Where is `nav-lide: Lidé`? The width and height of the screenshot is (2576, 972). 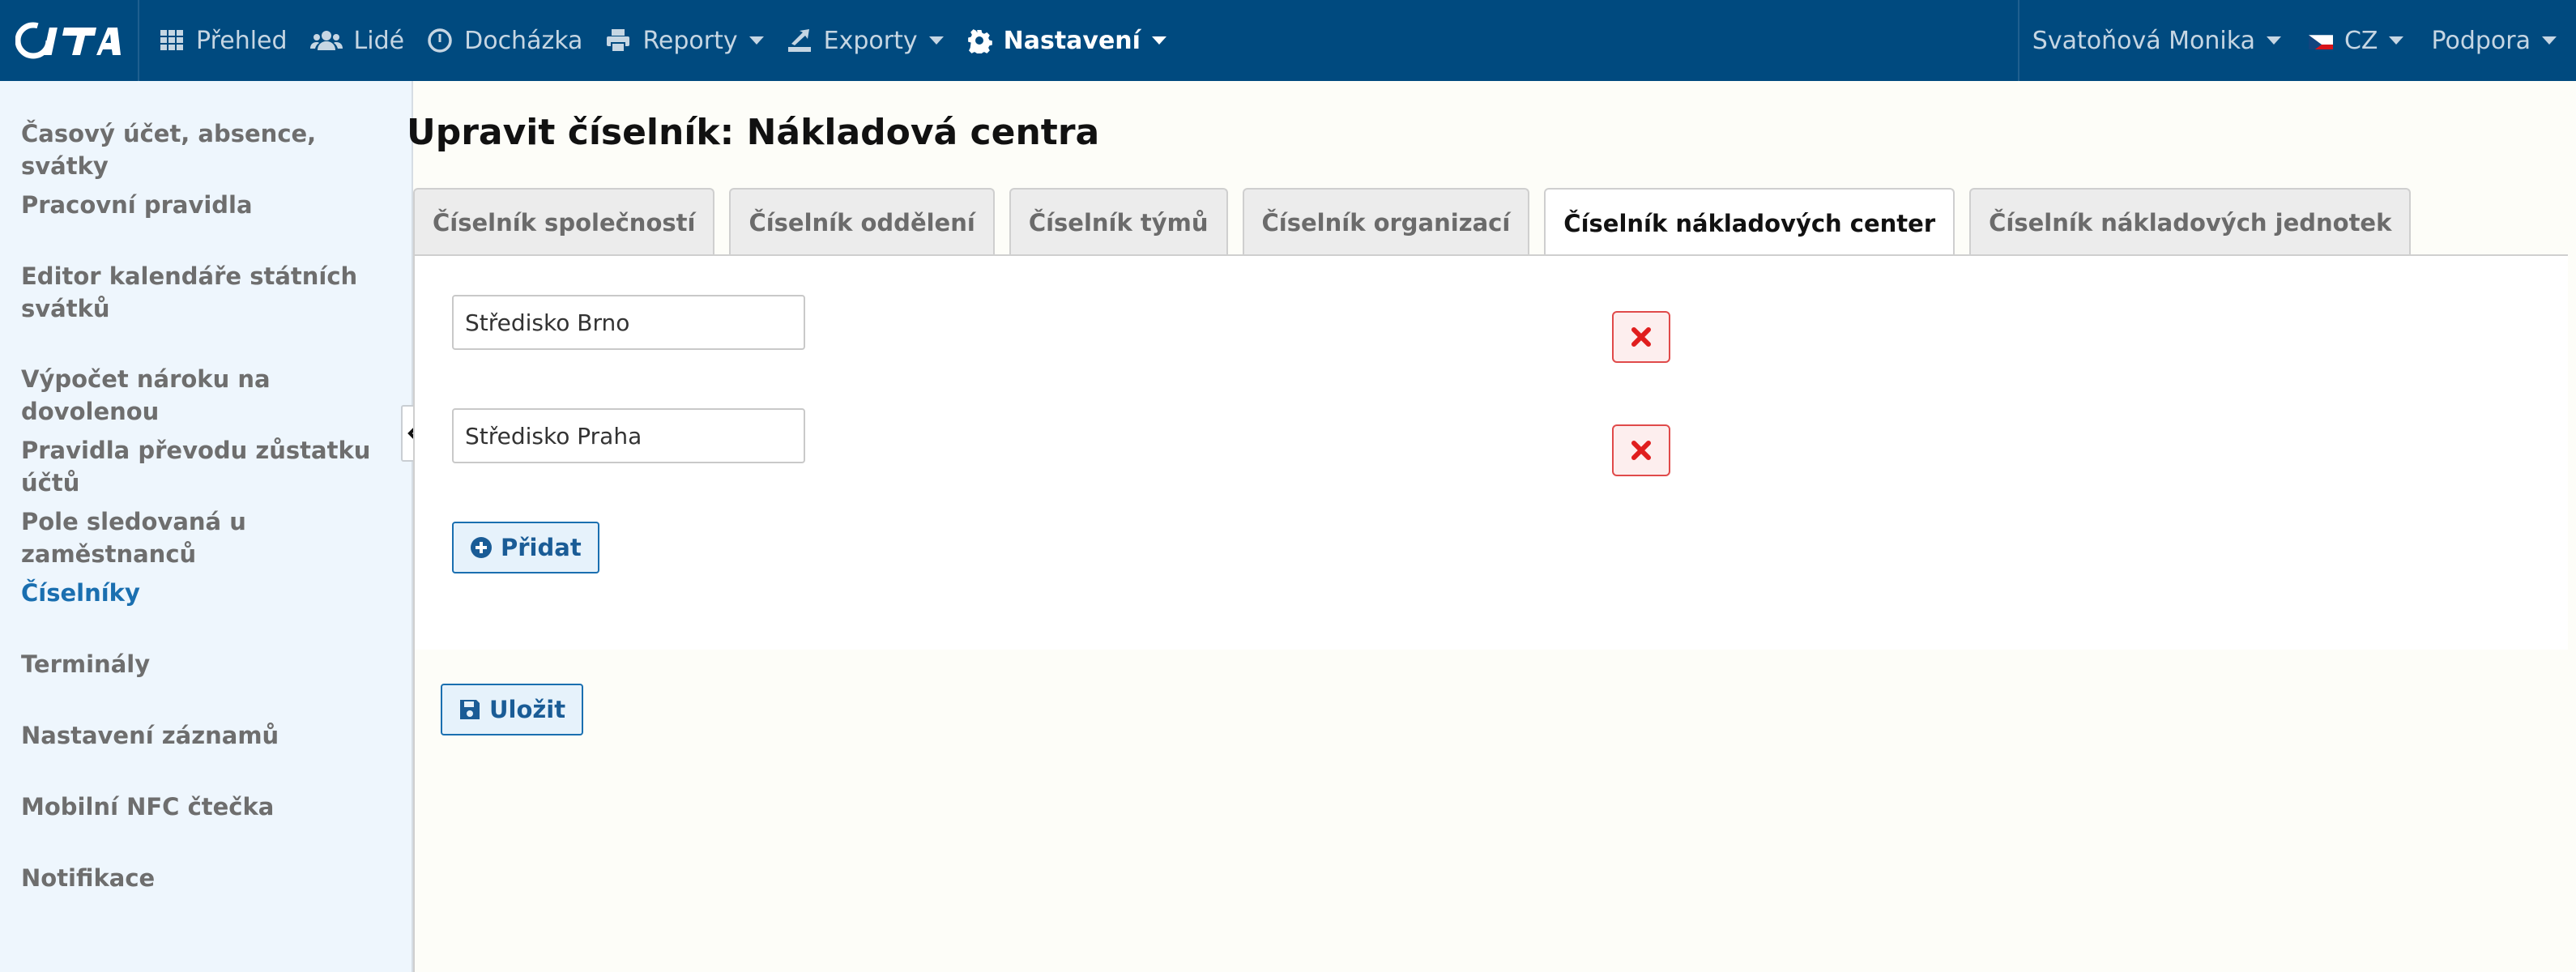
nav-lide: Lidé is located at coordinates (357, 40).